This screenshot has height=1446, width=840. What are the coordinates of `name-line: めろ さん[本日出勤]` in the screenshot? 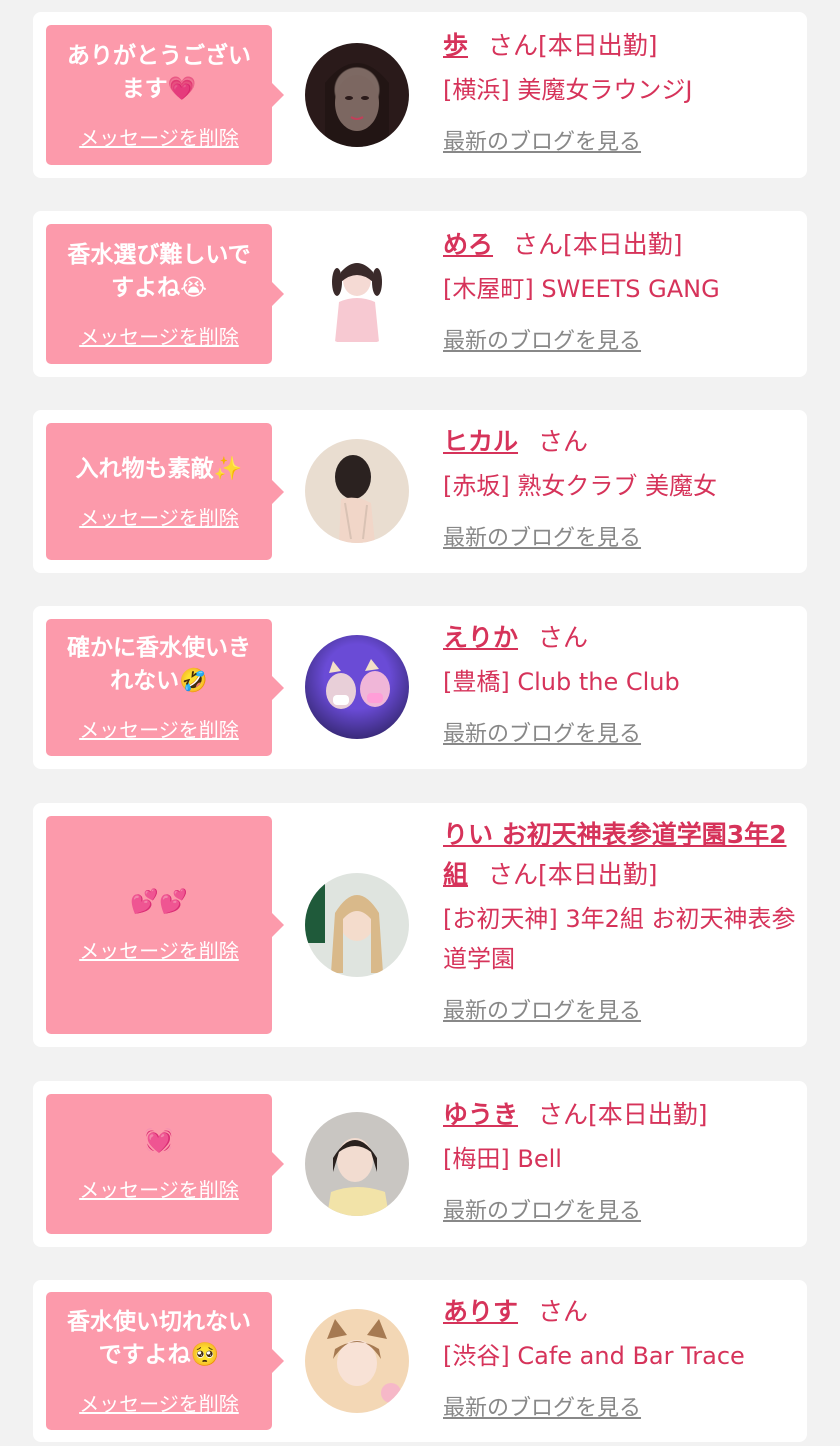 It's located at (619, 245).